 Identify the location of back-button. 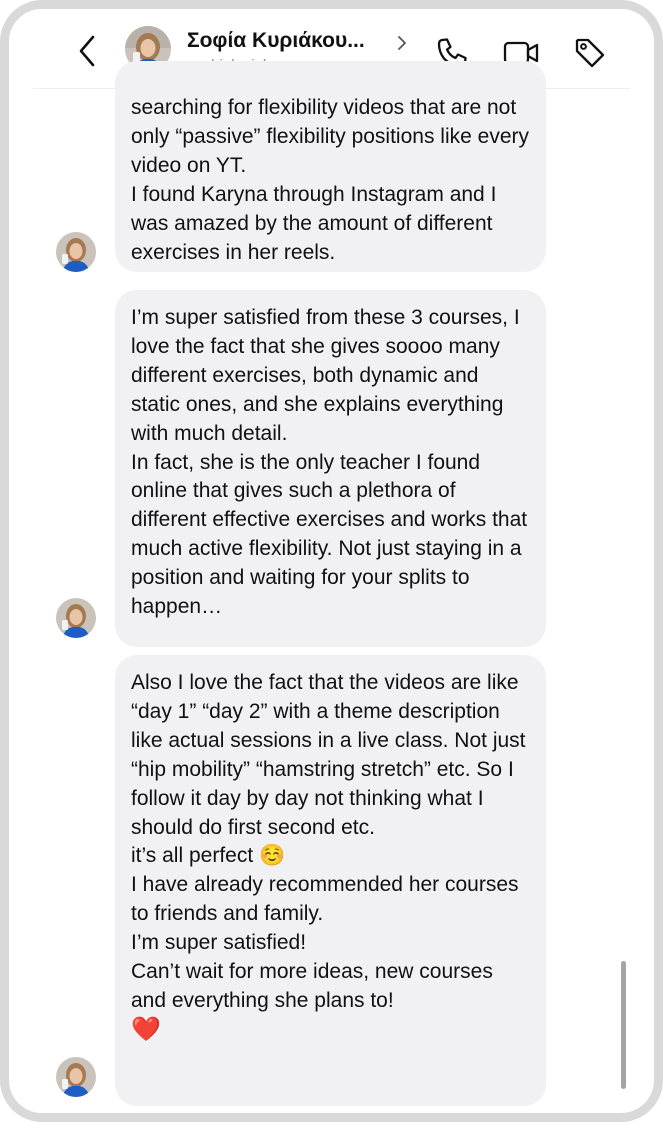
(87, 51).